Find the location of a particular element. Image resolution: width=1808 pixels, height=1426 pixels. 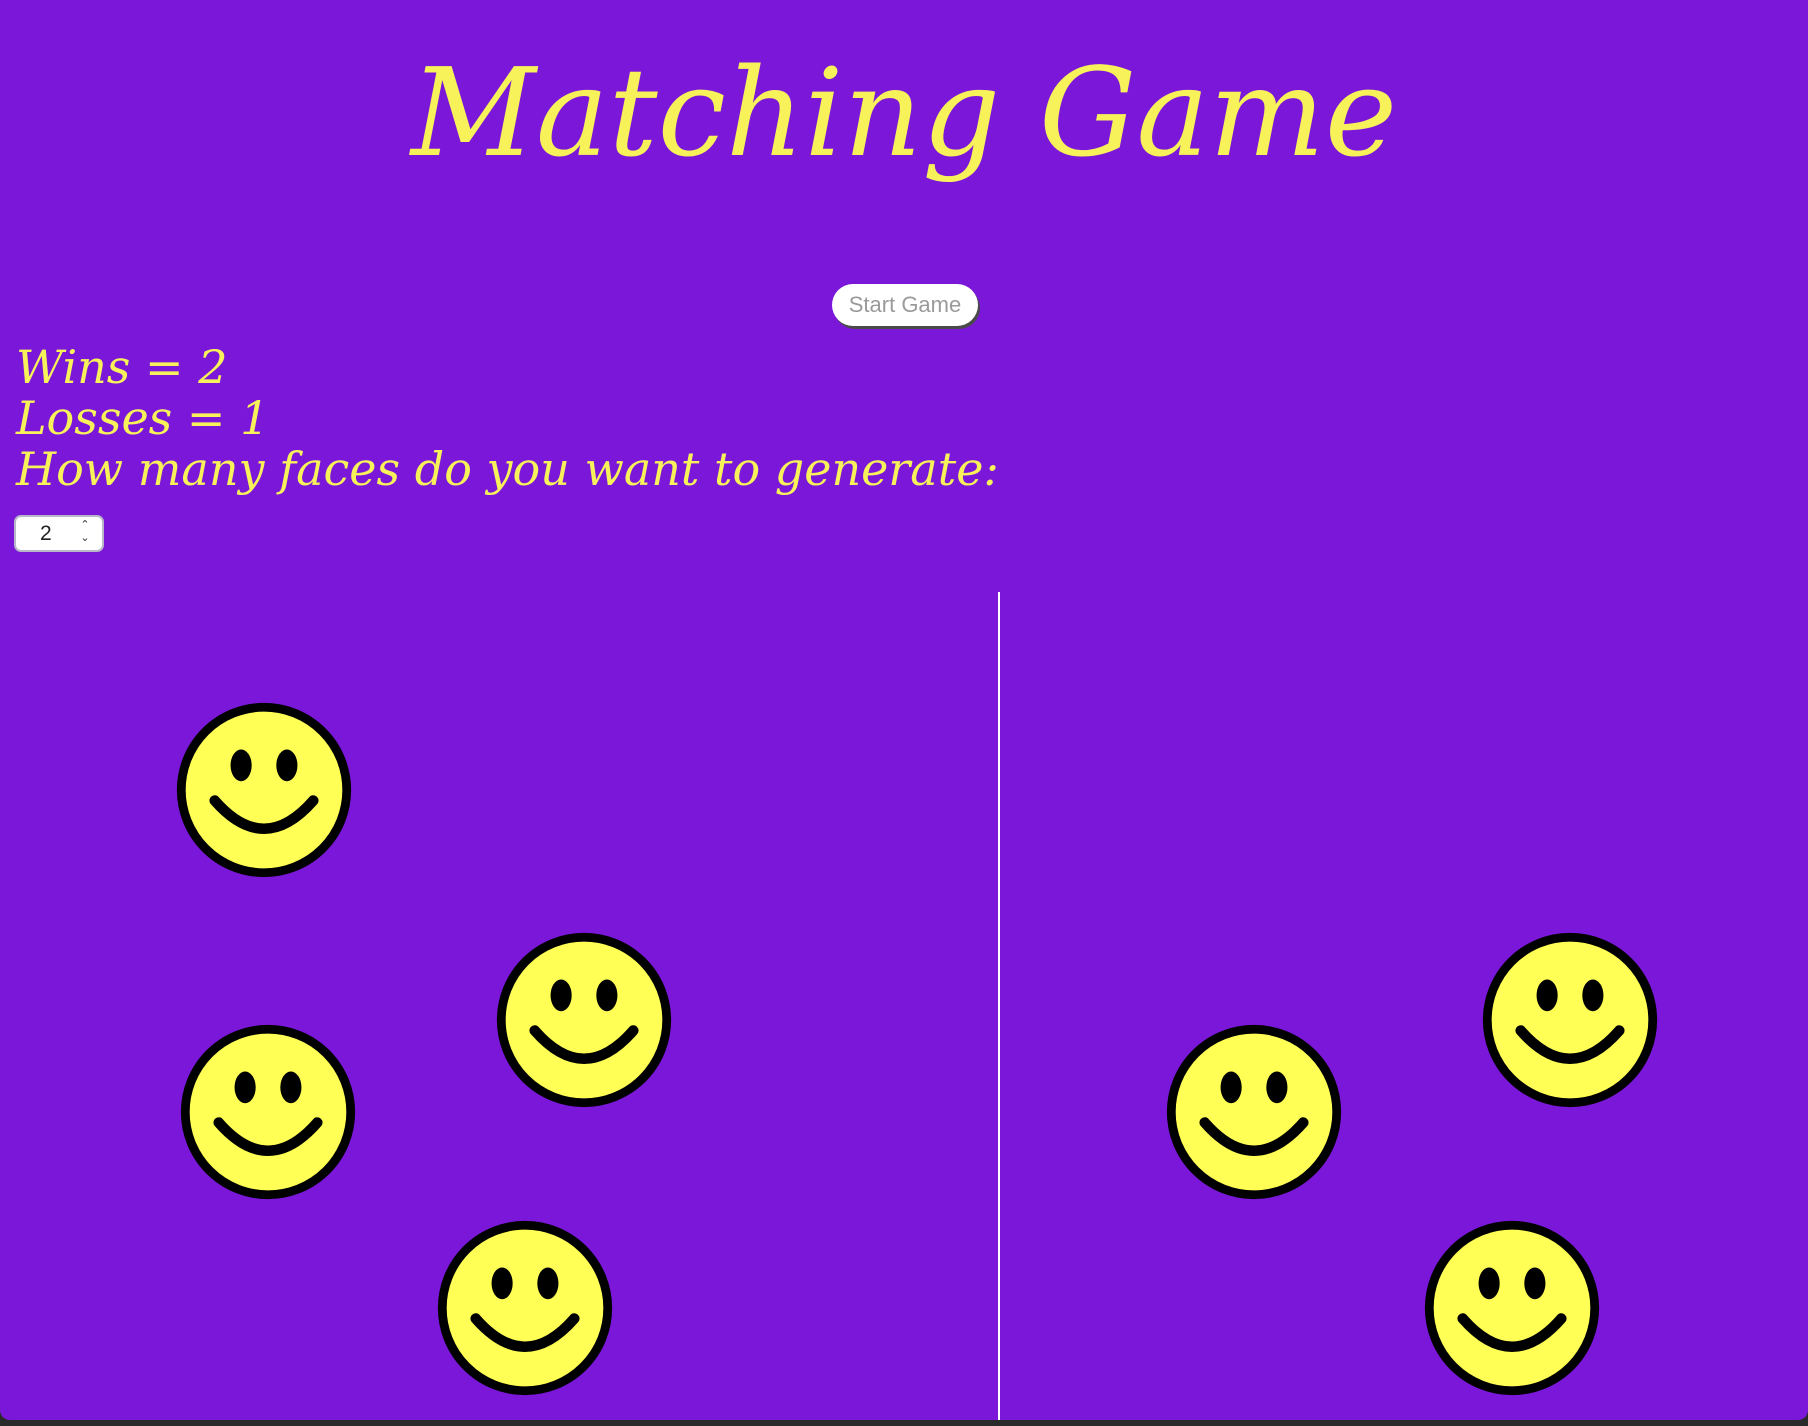

board-divider is located at coordinates (999, 1006).